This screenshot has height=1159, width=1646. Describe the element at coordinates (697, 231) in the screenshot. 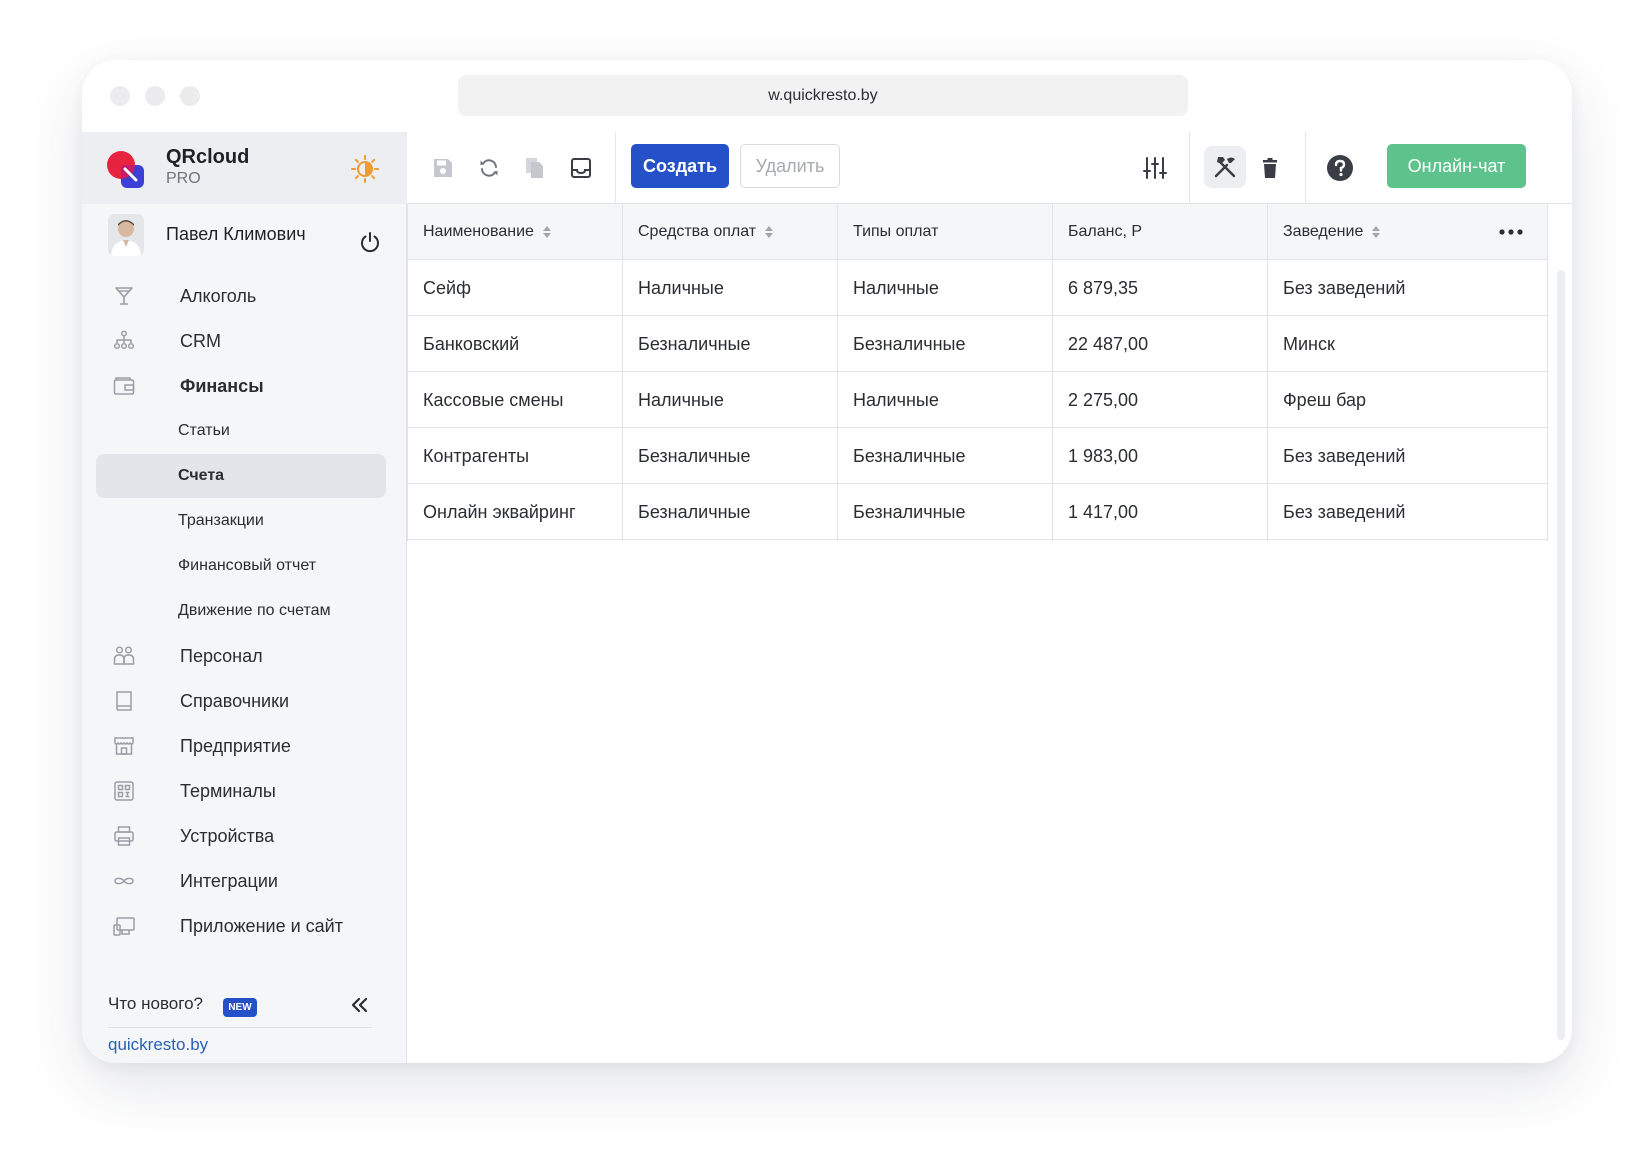

I see `column-header-label: Средства оплат` at that location.